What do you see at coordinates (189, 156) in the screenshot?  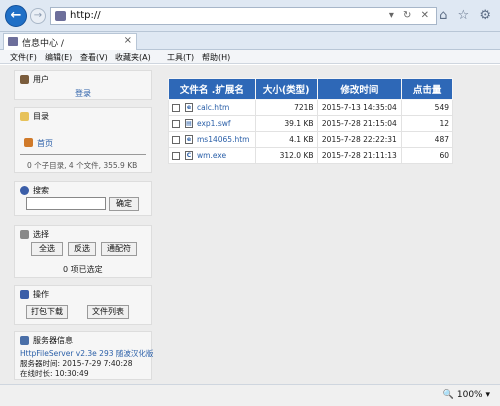 I see `file-type-icon: C` at bounding box center [189, 156].